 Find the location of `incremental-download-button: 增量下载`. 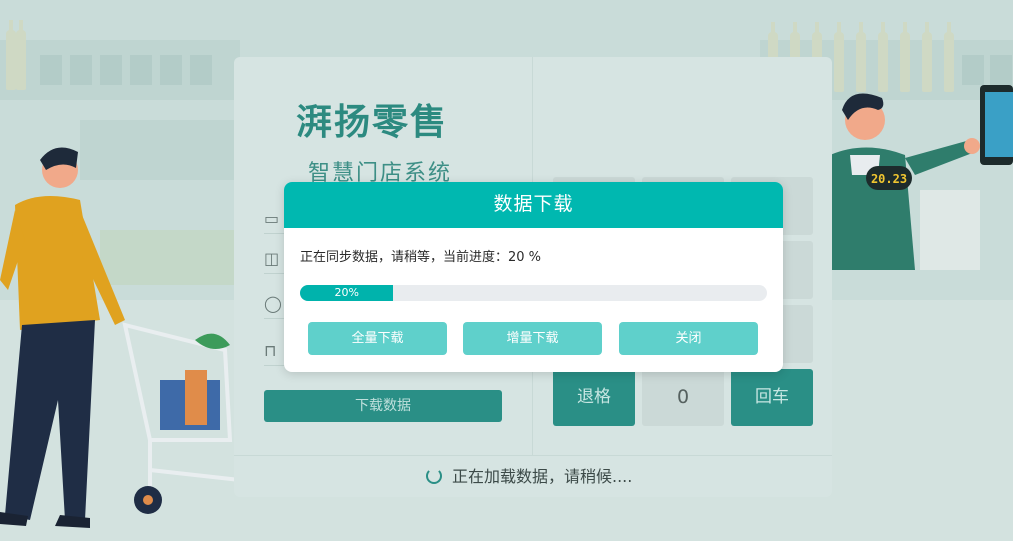

incremental-download-button: 增量下载 is located at coordinates (532, 338).